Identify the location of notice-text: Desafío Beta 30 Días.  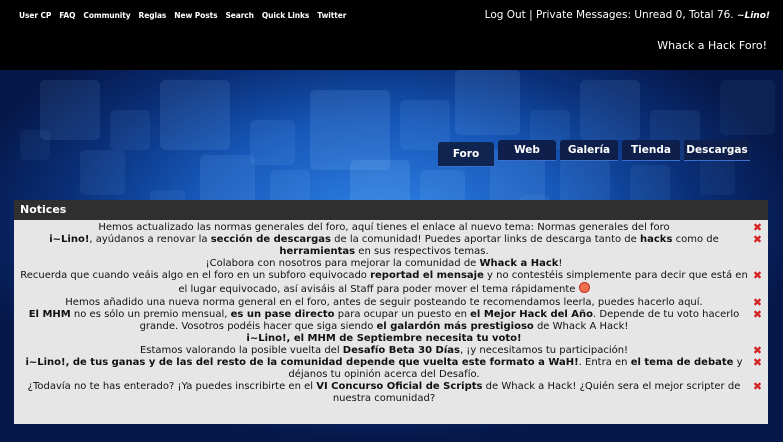
(401, 350).